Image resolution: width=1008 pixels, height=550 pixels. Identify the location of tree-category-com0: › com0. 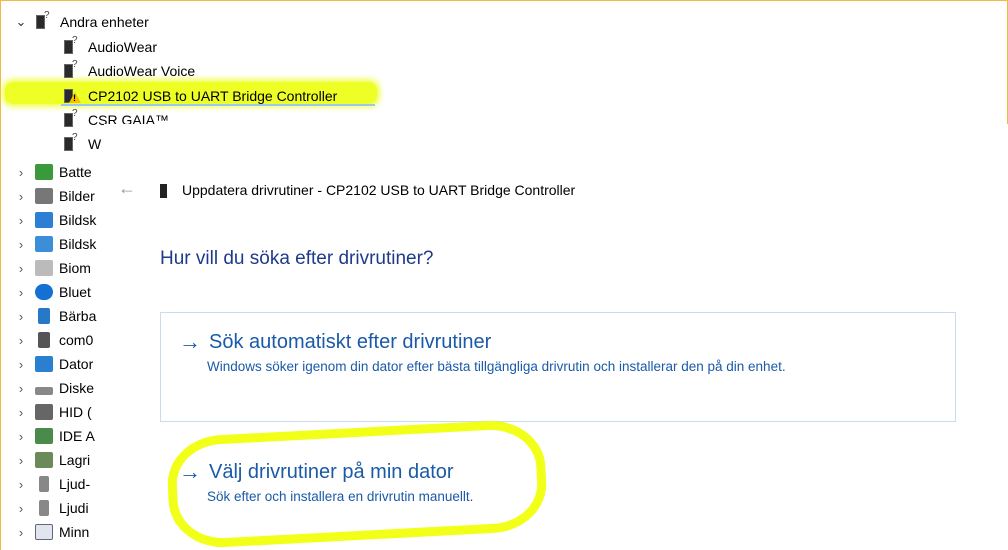
(53, 340).